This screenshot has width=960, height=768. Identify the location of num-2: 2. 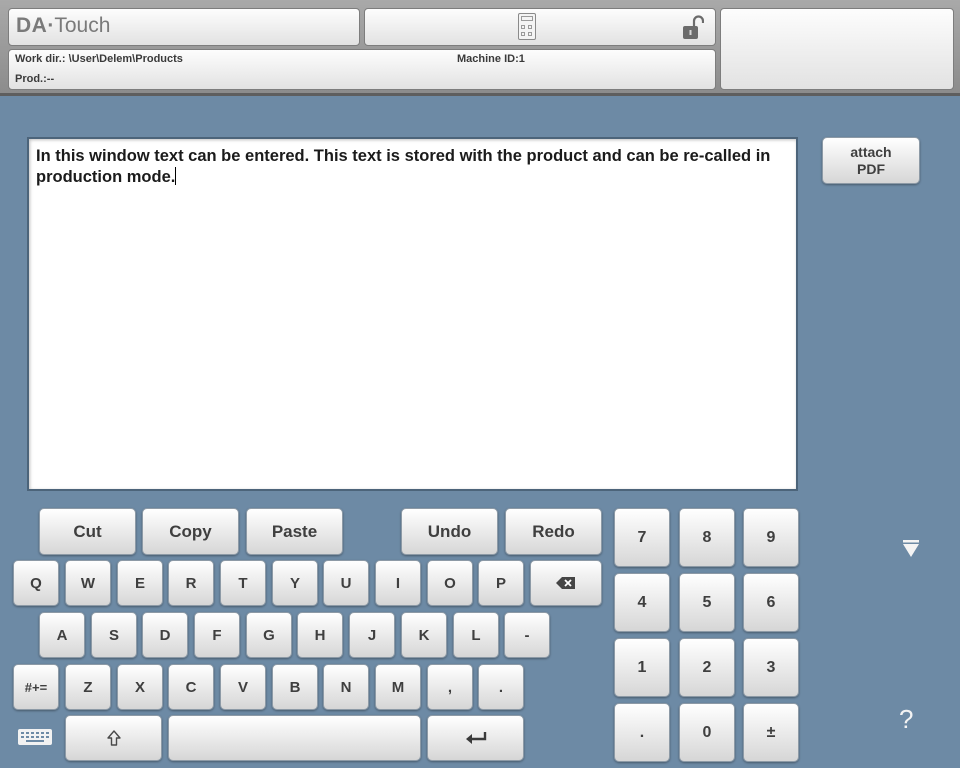
(707, 667).